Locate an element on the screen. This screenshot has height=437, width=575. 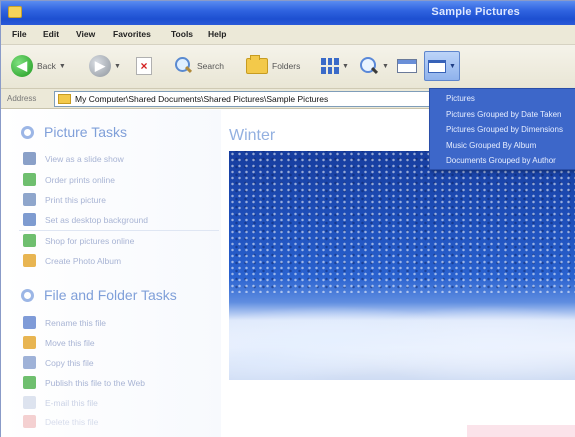
menu-tools: Tools is located at coordinates (182, 34).